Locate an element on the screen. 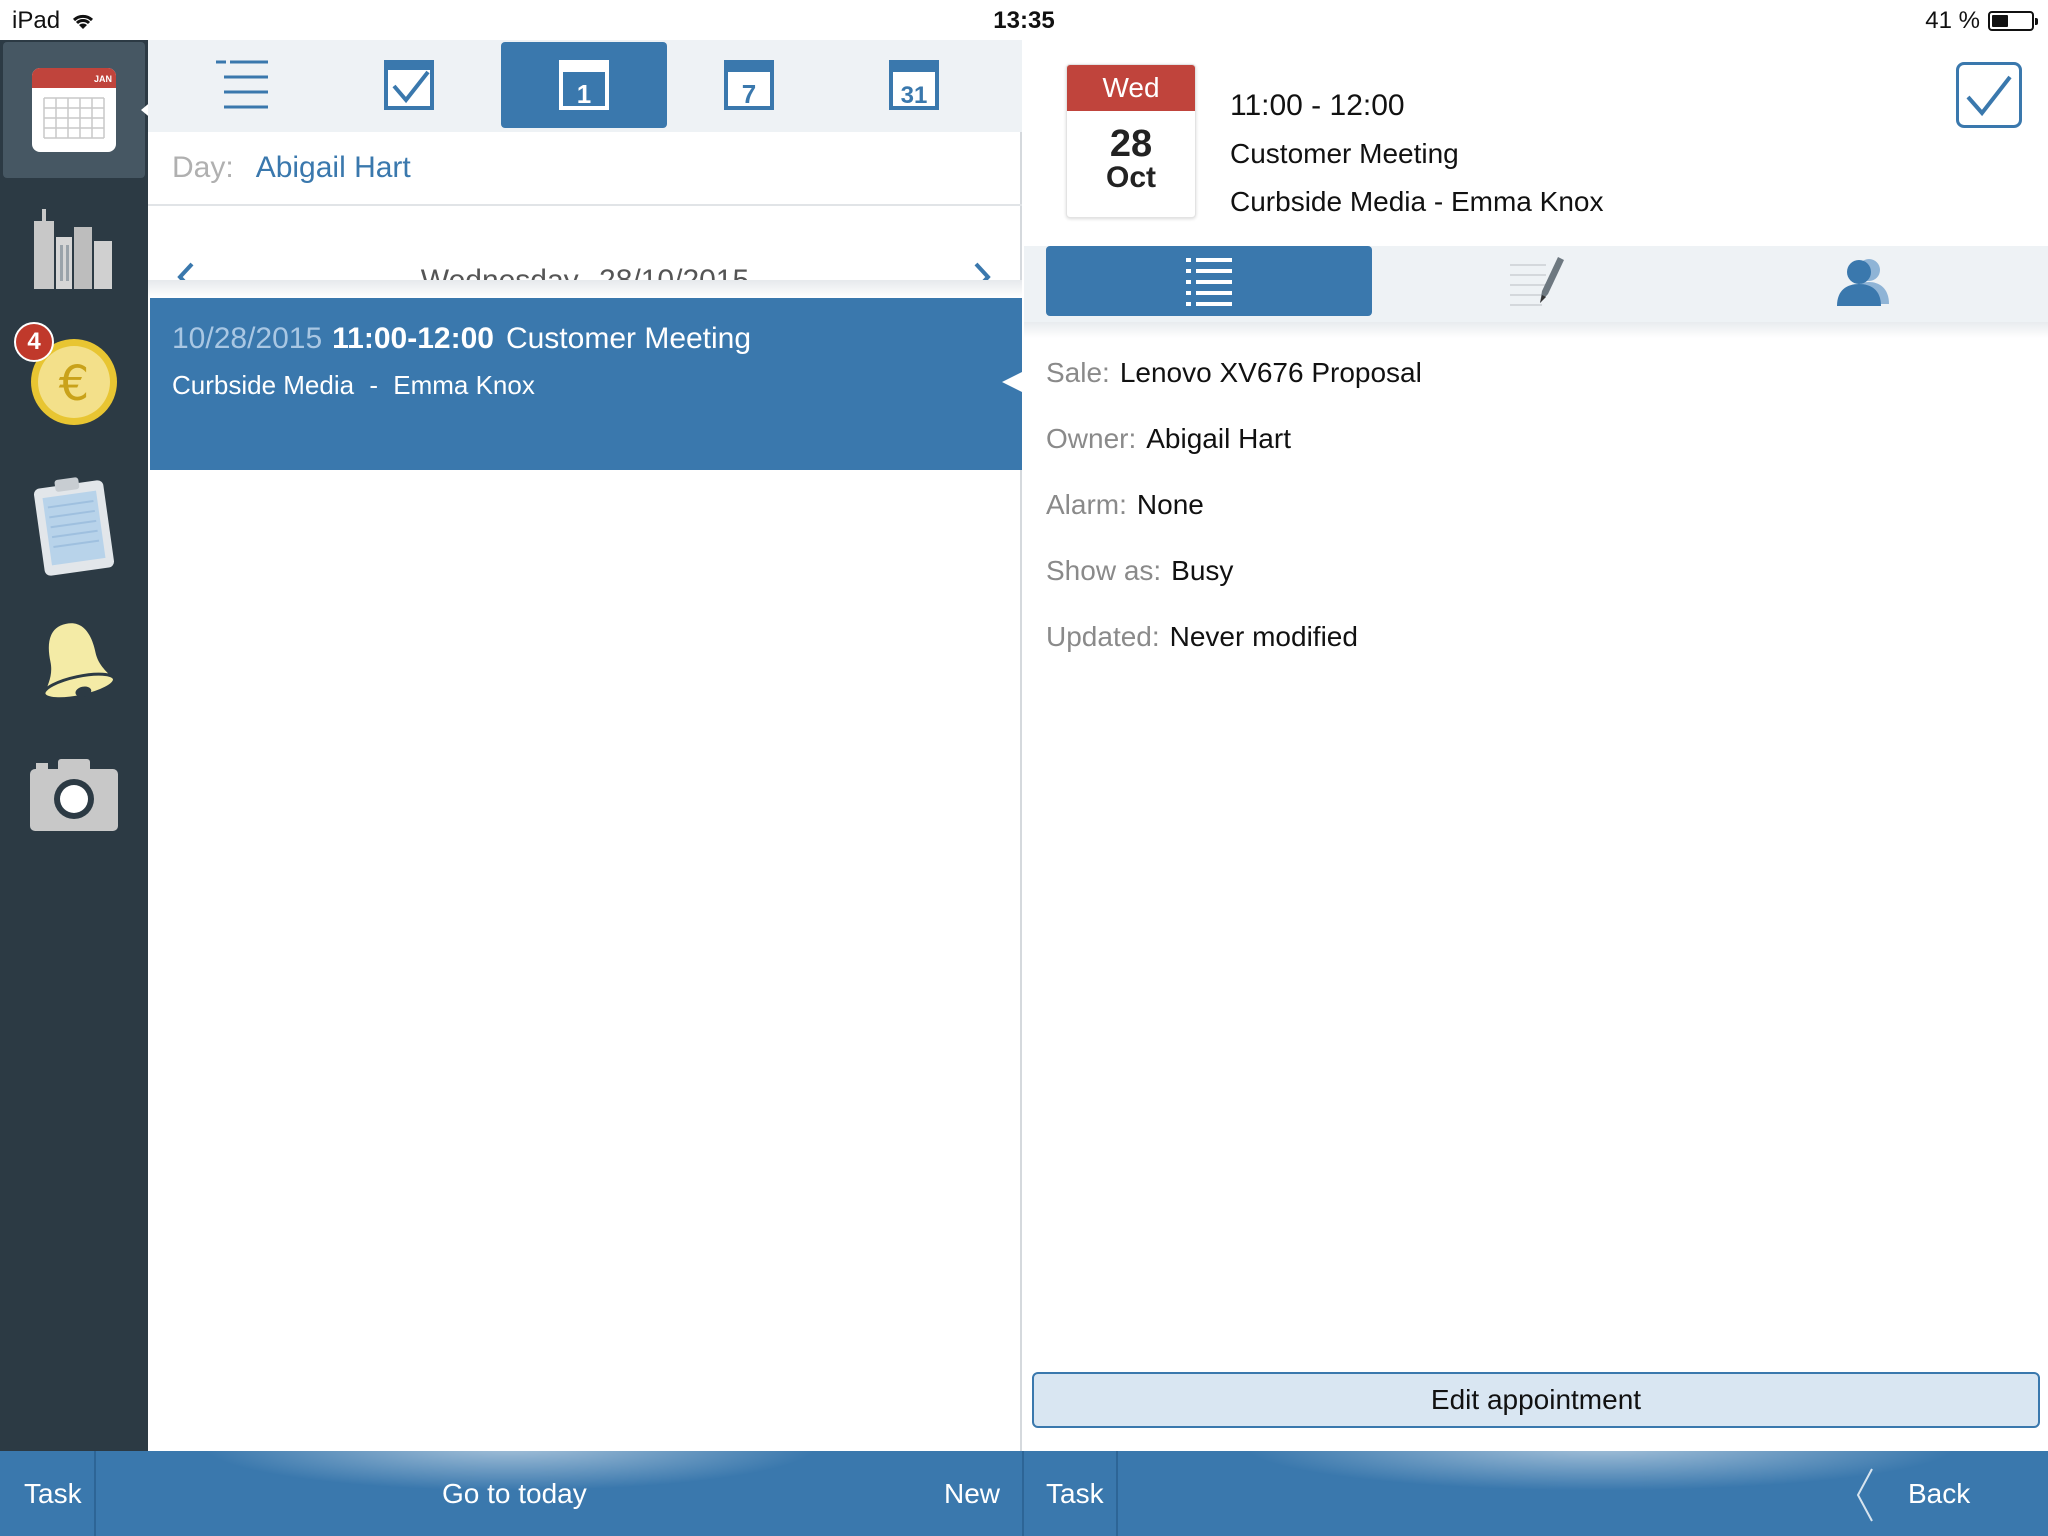 This screenshot has width=2048, height=1536. week-view-icon: 7 is located at coordinates (749, 85).